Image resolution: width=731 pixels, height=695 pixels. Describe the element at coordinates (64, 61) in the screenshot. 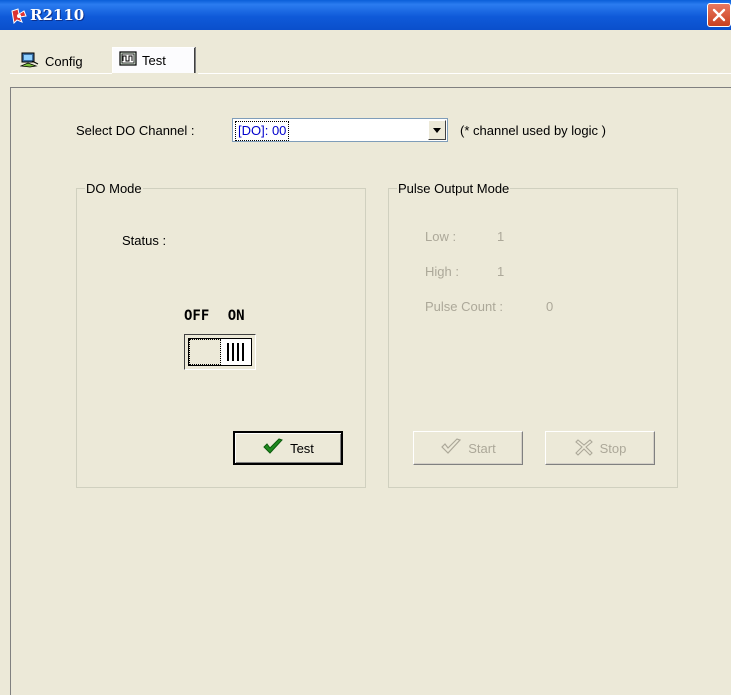

I see `tab-config-label: Config` at that location.